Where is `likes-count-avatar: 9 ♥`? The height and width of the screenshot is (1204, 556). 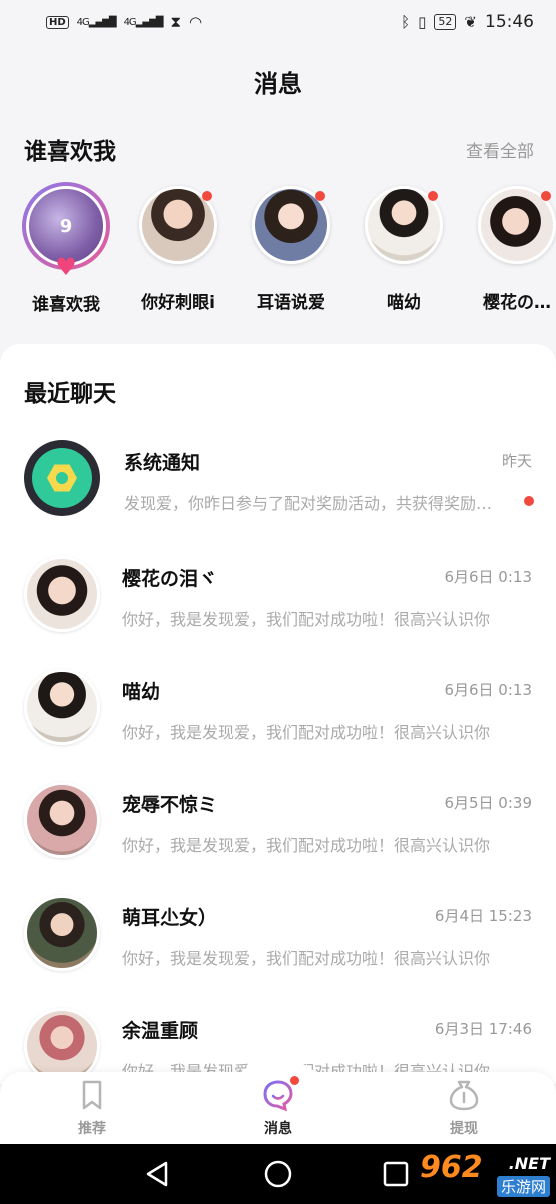
likes-count-avatar: 9 ♥ is located at coordinates (66, 230).